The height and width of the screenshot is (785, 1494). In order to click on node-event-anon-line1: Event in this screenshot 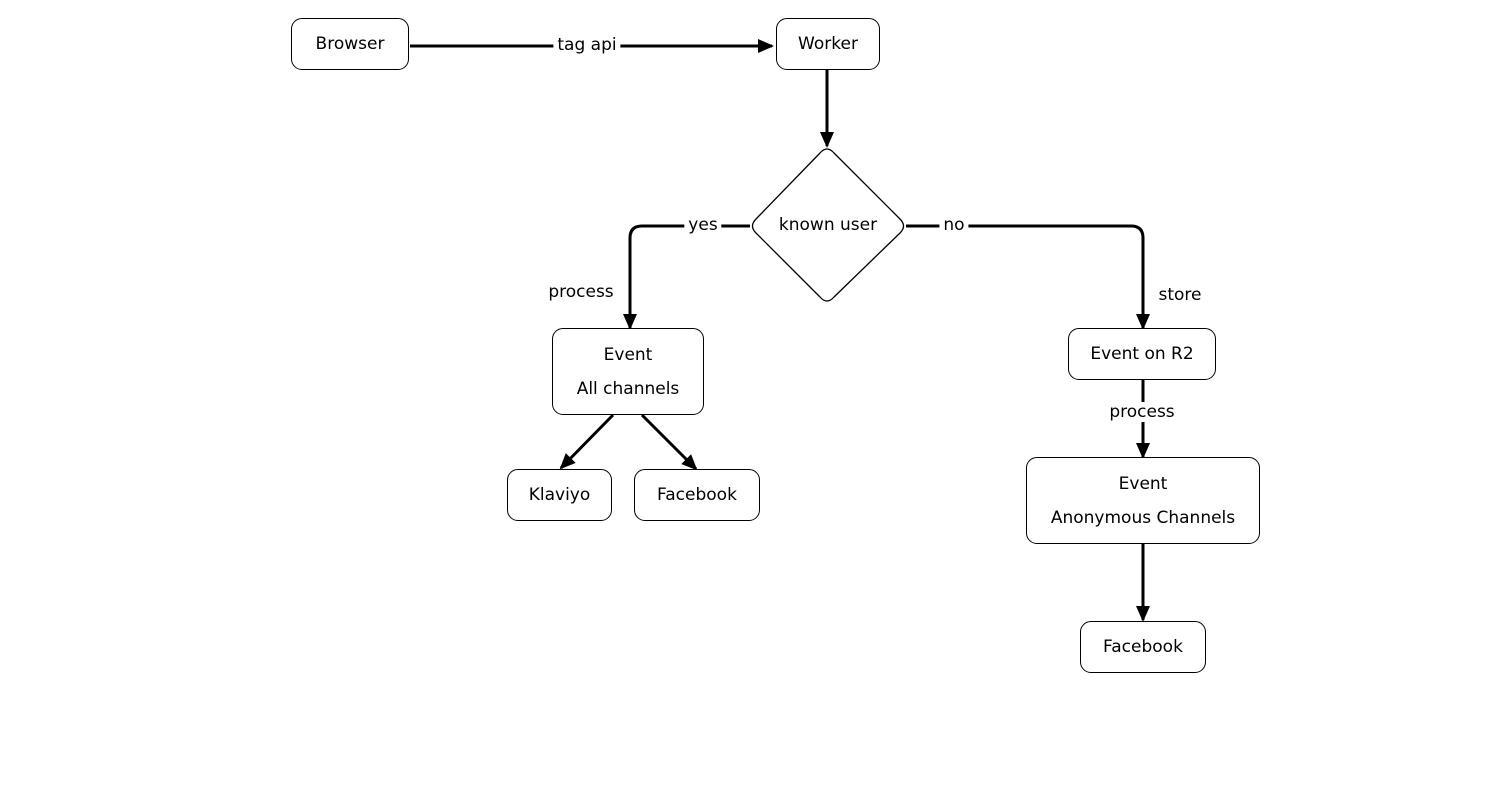, I will do `click(1143, 483)`.